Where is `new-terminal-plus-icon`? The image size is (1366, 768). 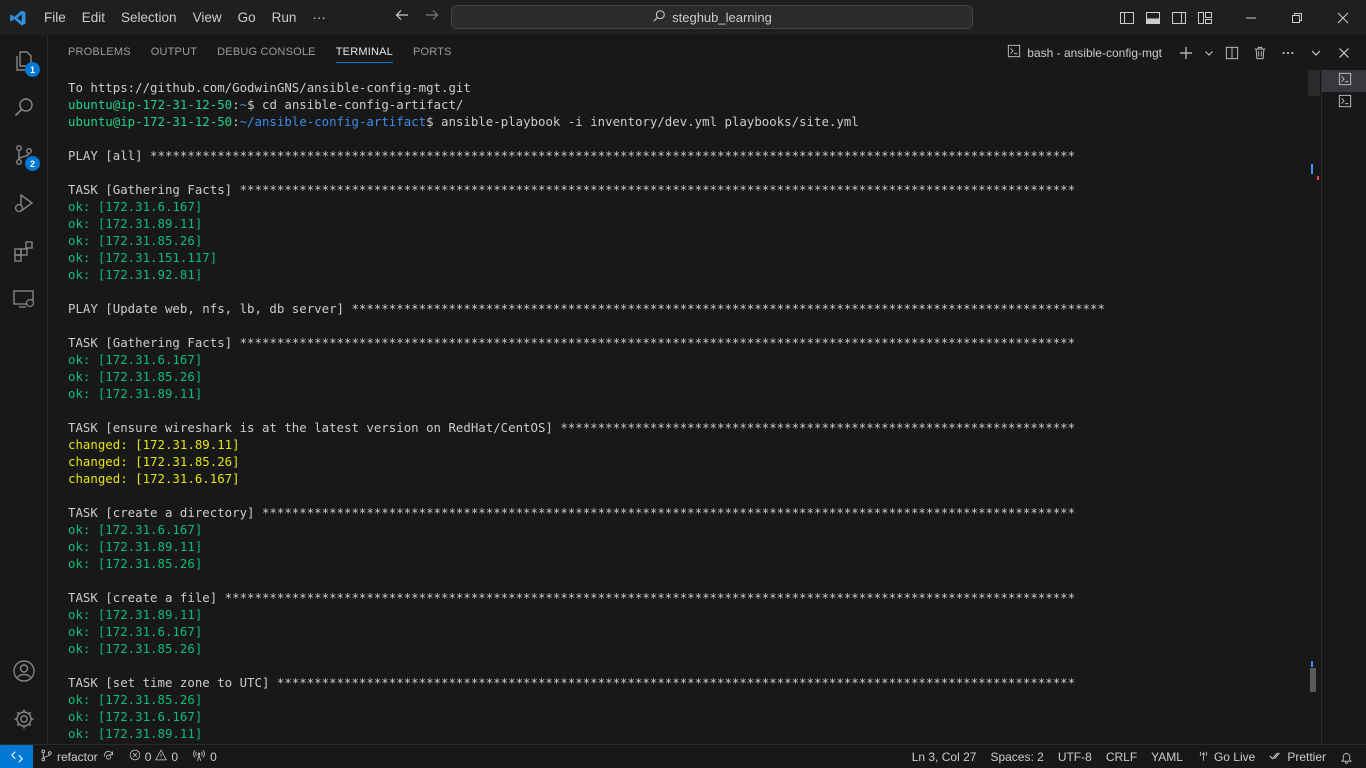 new-terminal-plus-icon is located at coordinates (1186, 53).